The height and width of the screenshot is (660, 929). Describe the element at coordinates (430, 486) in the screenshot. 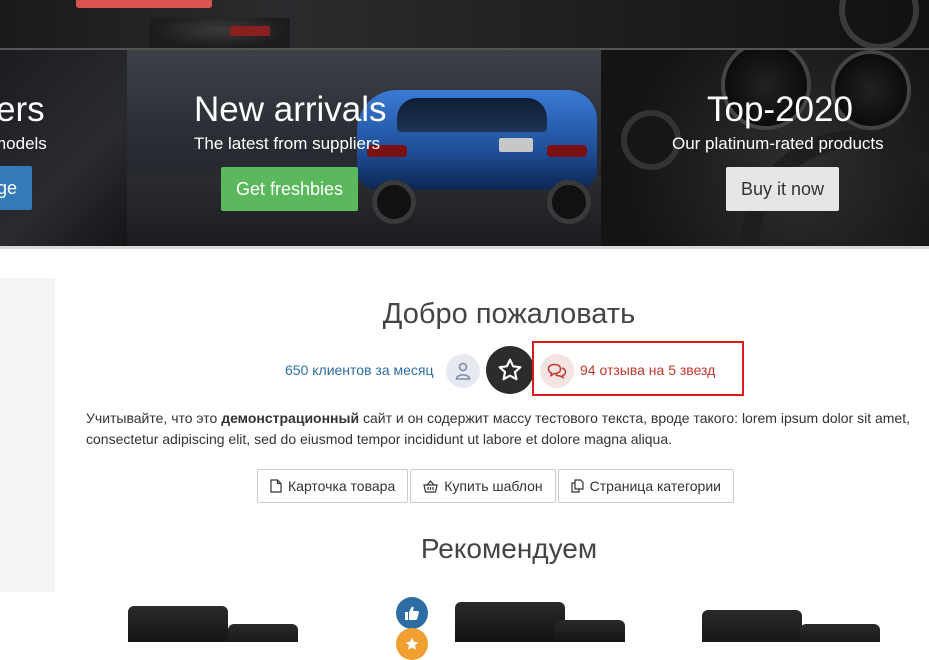

I see `basket-icon` at that location.